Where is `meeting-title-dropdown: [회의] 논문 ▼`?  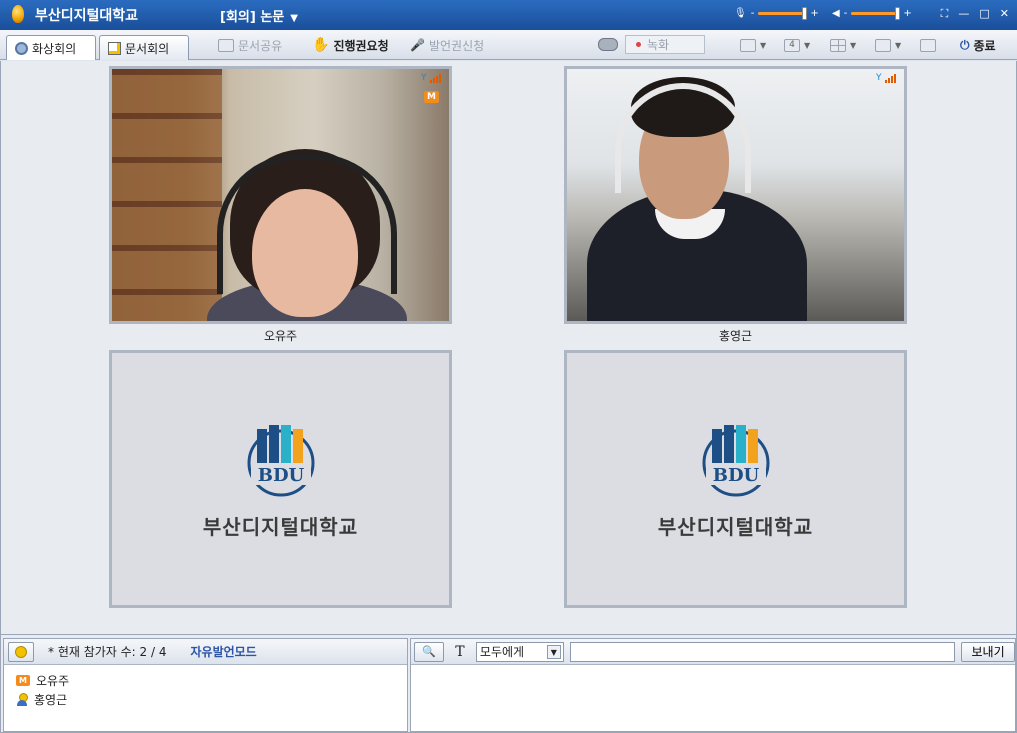 meeting-title-dropdown: [회의] 논문 ▼ is located at coordinates (259, 15).